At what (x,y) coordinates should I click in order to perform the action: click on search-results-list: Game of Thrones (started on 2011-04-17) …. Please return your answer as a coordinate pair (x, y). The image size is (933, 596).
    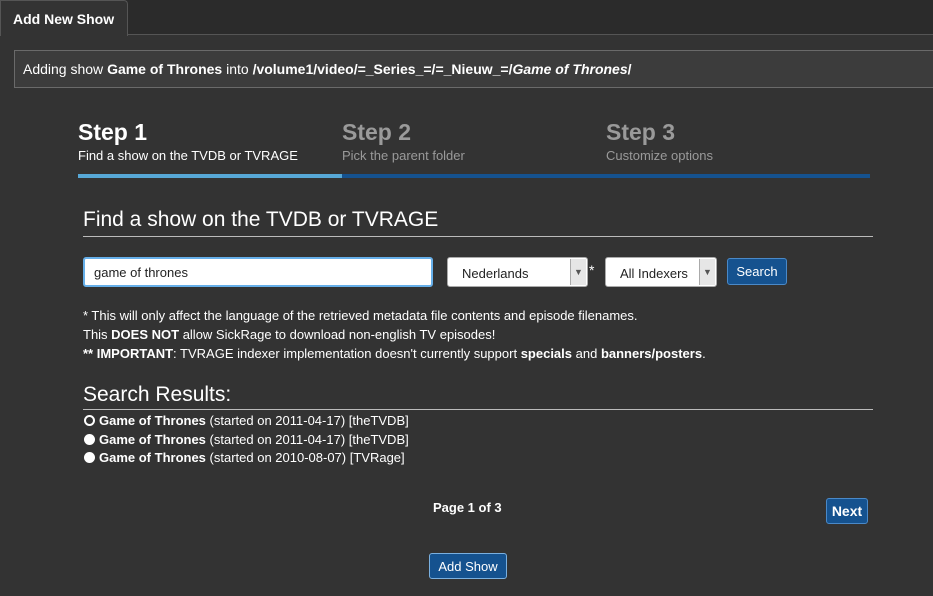
    Looking at the image, I should click on (479, 440).